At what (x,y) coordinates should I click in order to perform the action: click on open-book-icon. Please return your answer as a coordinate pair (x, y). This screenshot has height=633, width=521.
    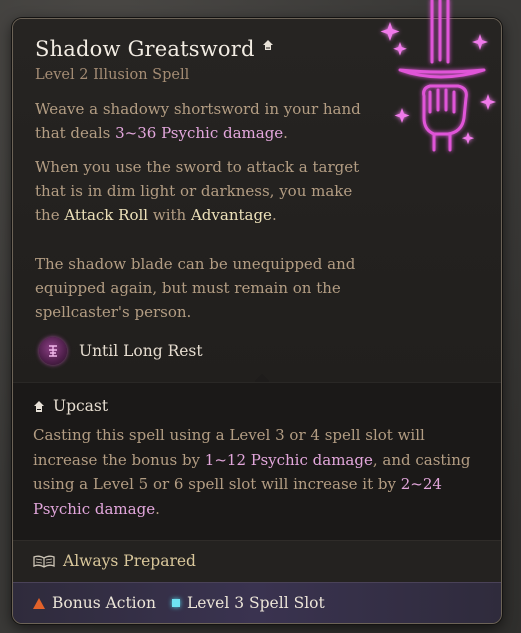
    Looking at the image, I should click on (44, 561).